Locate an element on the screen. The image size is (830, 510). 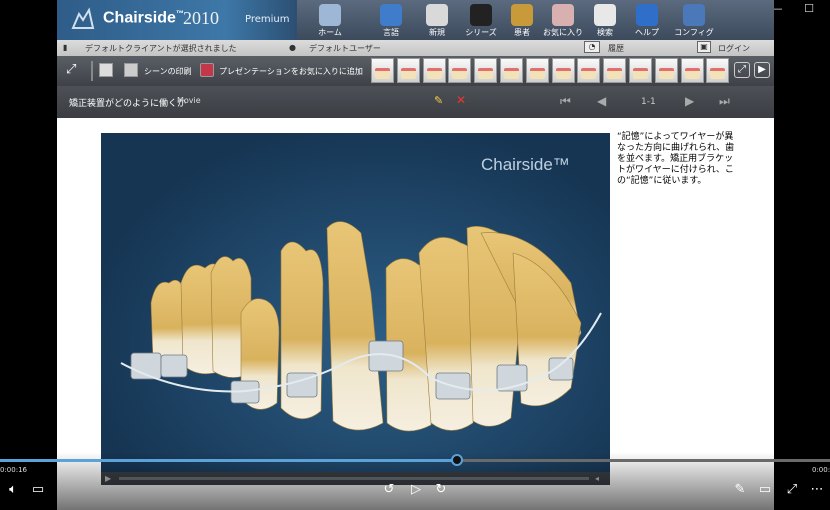
patient-icon is located at coordinates (522, 15).